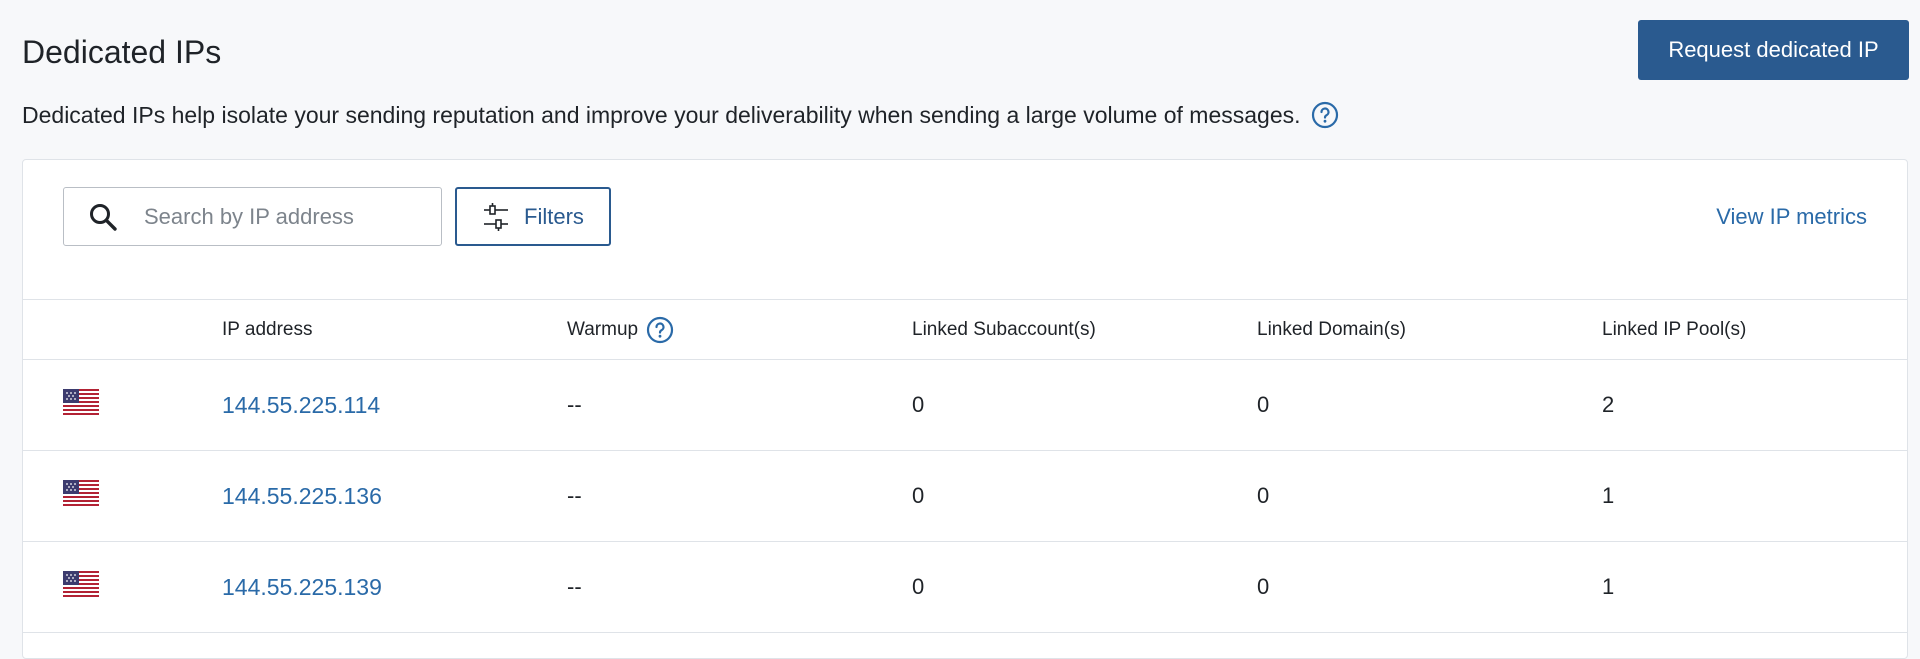 This screenshot has width=1920, height=659. I want to click on column-header-ip-address: IP address, so click(267, 329).